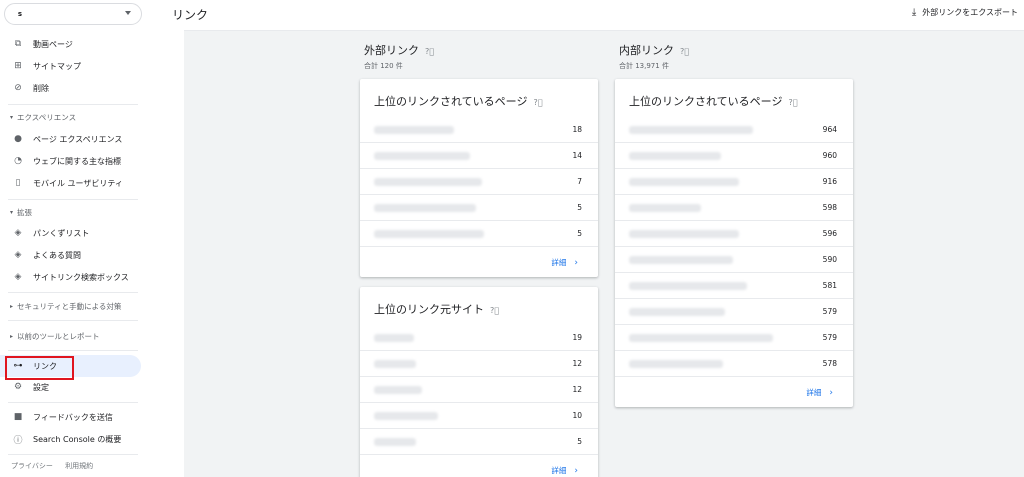  Describe the element at coordinates (734, 156) in the screenshot. I see `table-row: 960` at that location.